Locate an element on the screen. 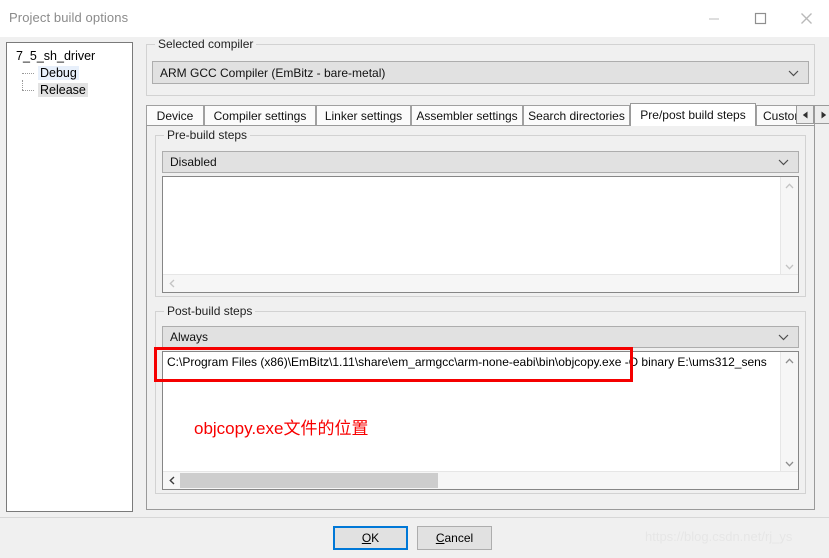  ok-button: OK is located at coordinates (370, 538).